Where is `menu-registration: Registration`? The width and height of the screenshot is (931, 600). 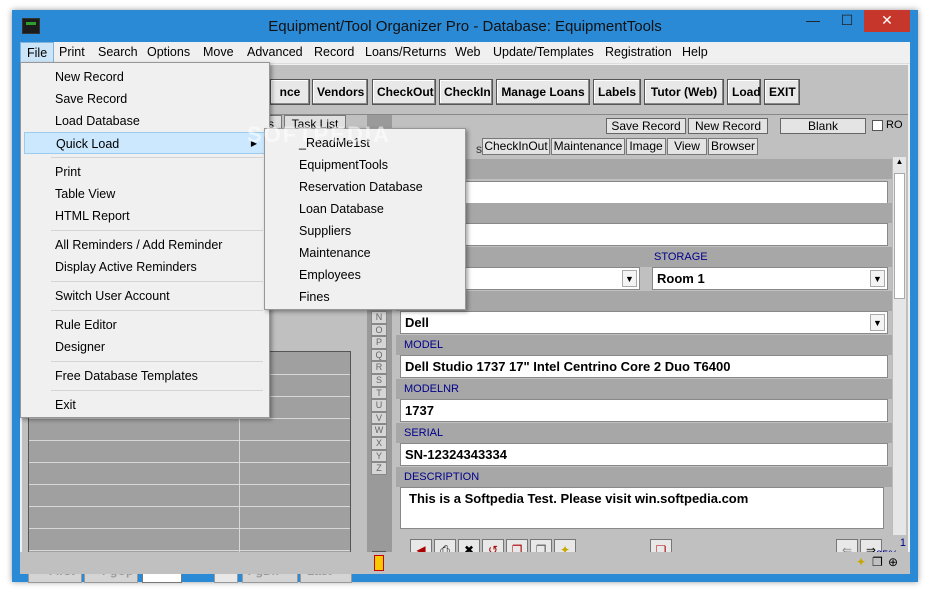 menu-registration: Registration is located at coordinates (638, 52).